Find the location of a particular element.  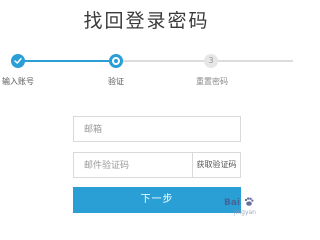

step-active-indicator is located at coordinates (116, 61).